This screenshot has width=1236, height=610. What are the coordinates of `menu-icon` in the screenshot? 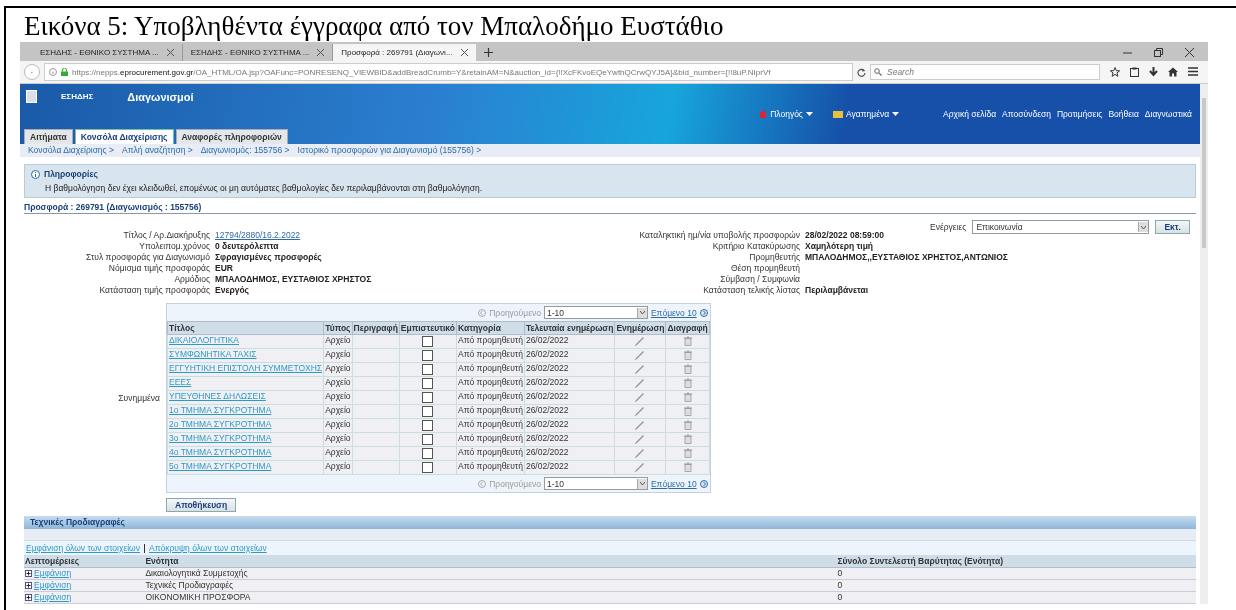 It's located at (1193, 71).